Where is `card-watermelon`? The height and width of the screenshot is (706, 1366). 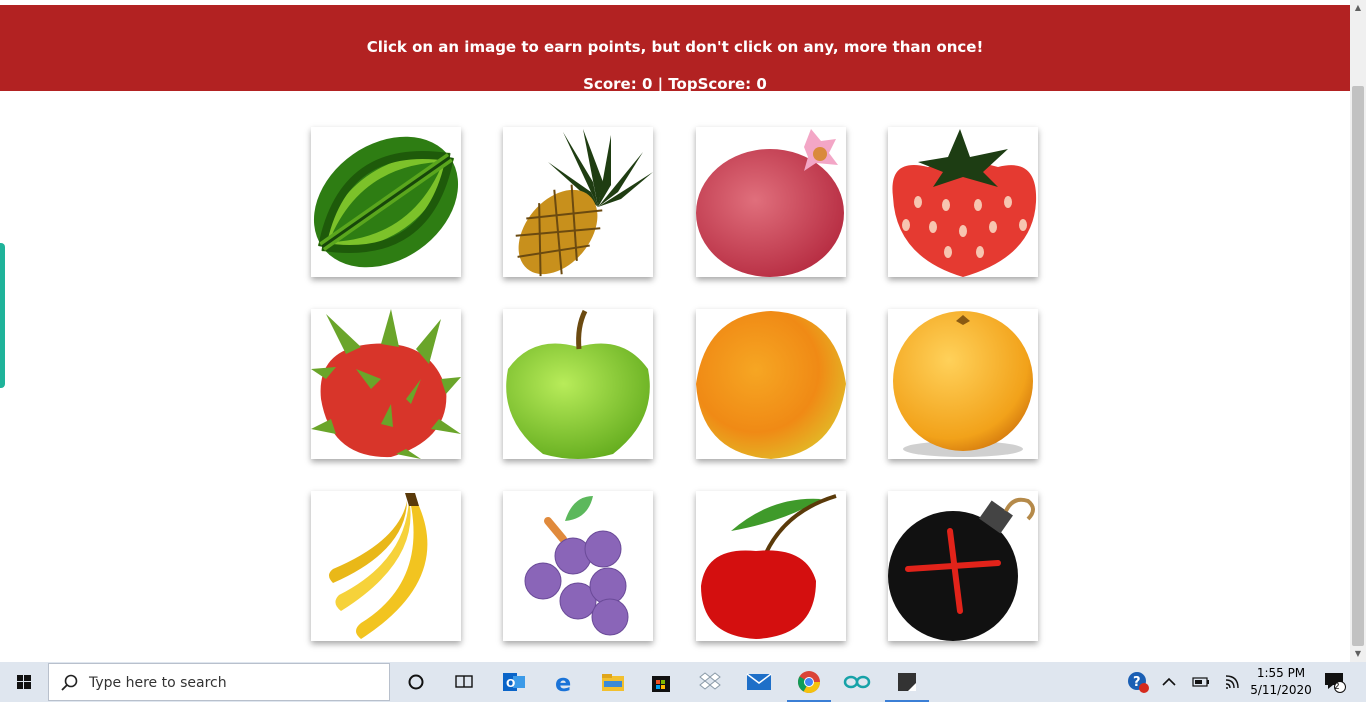 card-watermelon is located at coordinates (386, 202).